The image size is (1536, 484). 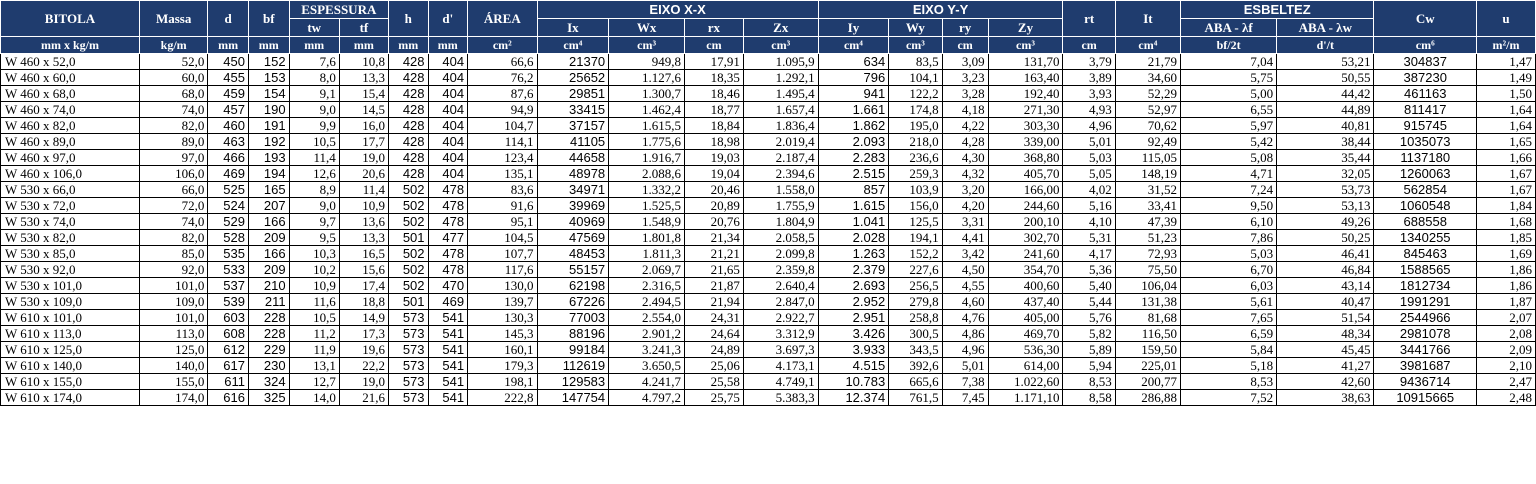 I want to click on table-cell: 470, so click(x=448, y=285).